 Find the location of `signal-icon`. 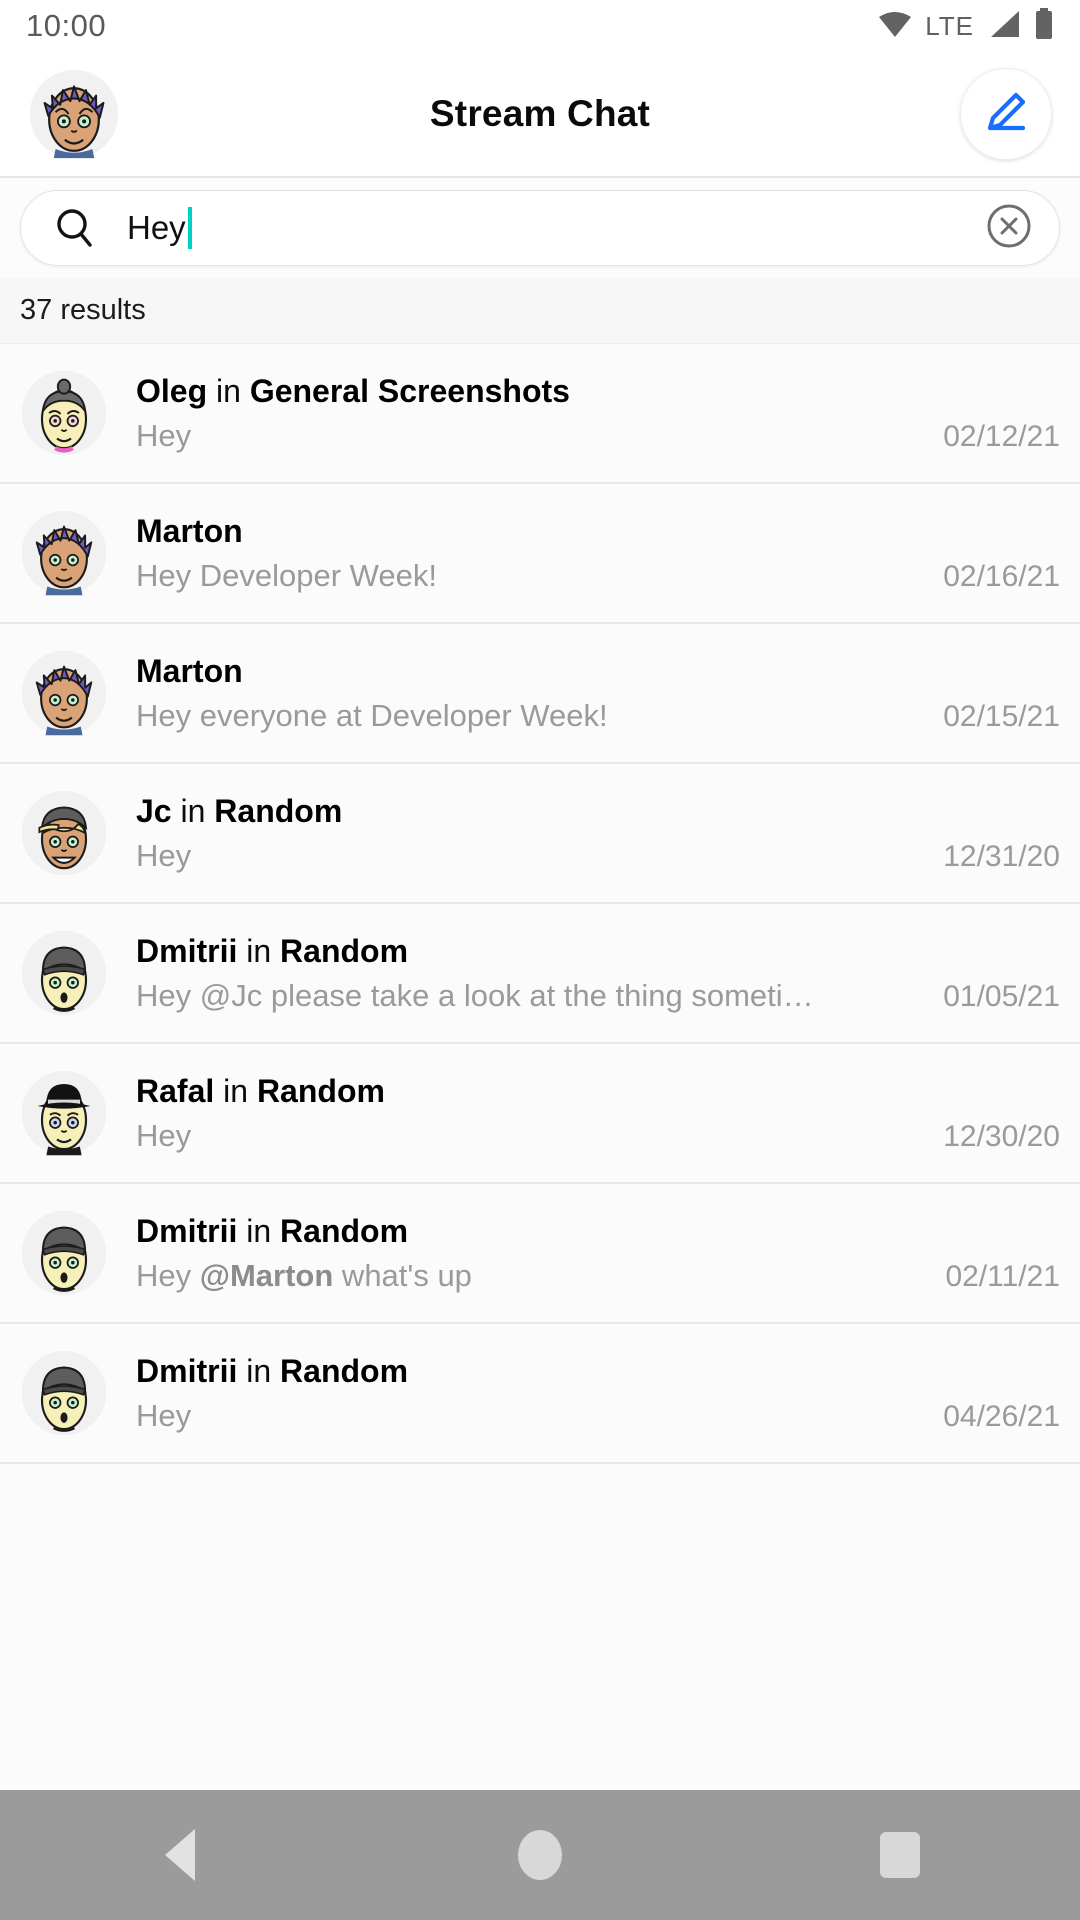

signal-icon is located at coordinates (1004, 26).